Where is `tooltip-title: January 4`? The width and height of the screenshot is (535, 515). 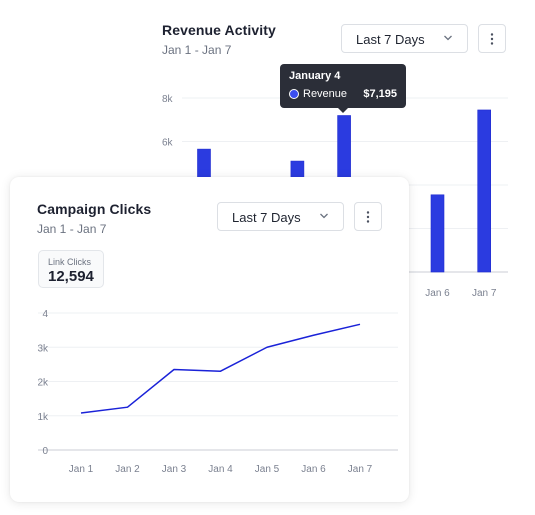
tooltip-title: January 4 is located at coordinates (315, 76).